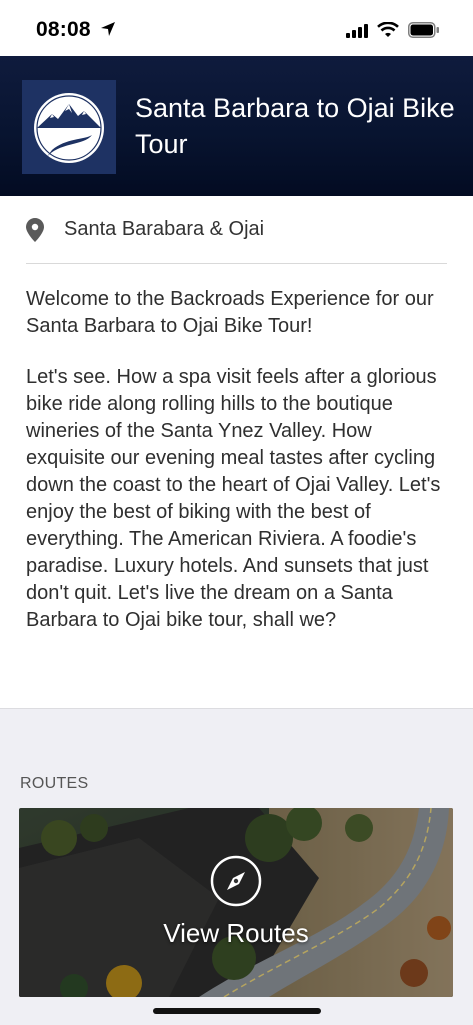  Describe the element at coordinates (108, 29) in the screenshot. I see `location-arrow-icon` at that location.